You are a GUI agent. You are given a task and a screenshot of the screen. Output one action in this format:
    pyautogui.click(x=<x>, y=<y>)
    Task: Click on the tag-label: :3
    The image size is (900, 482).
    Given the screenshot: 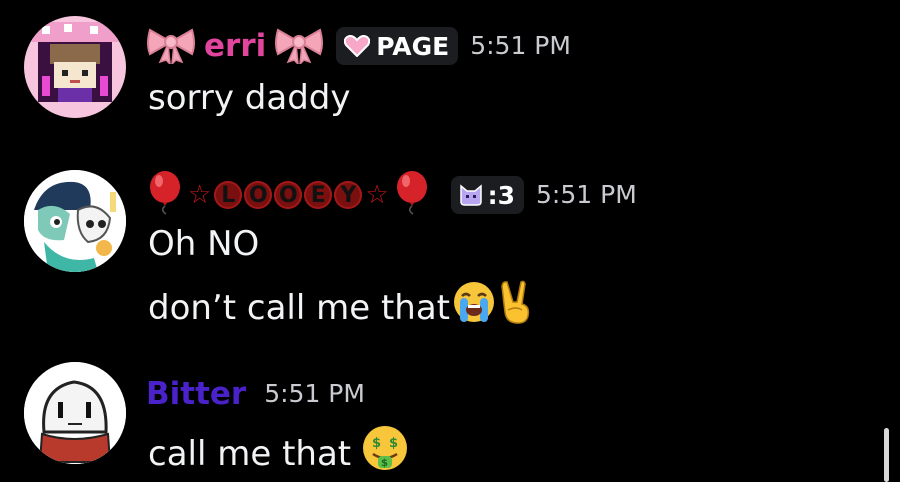 What is the action you would take?
    pyautogui.click(x=501, y=195)
    